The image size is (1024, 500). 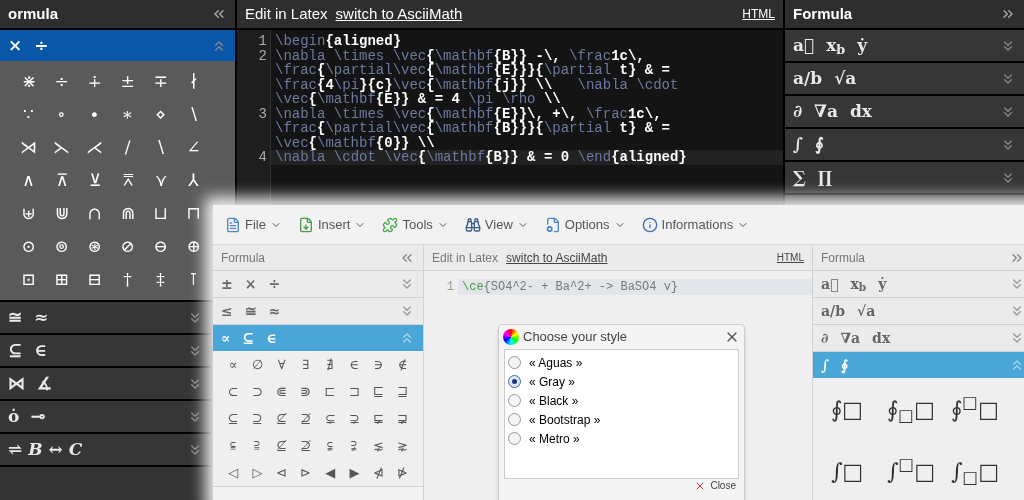 I want to click on symbol-button: ∫□, so click(x=847, y=471).